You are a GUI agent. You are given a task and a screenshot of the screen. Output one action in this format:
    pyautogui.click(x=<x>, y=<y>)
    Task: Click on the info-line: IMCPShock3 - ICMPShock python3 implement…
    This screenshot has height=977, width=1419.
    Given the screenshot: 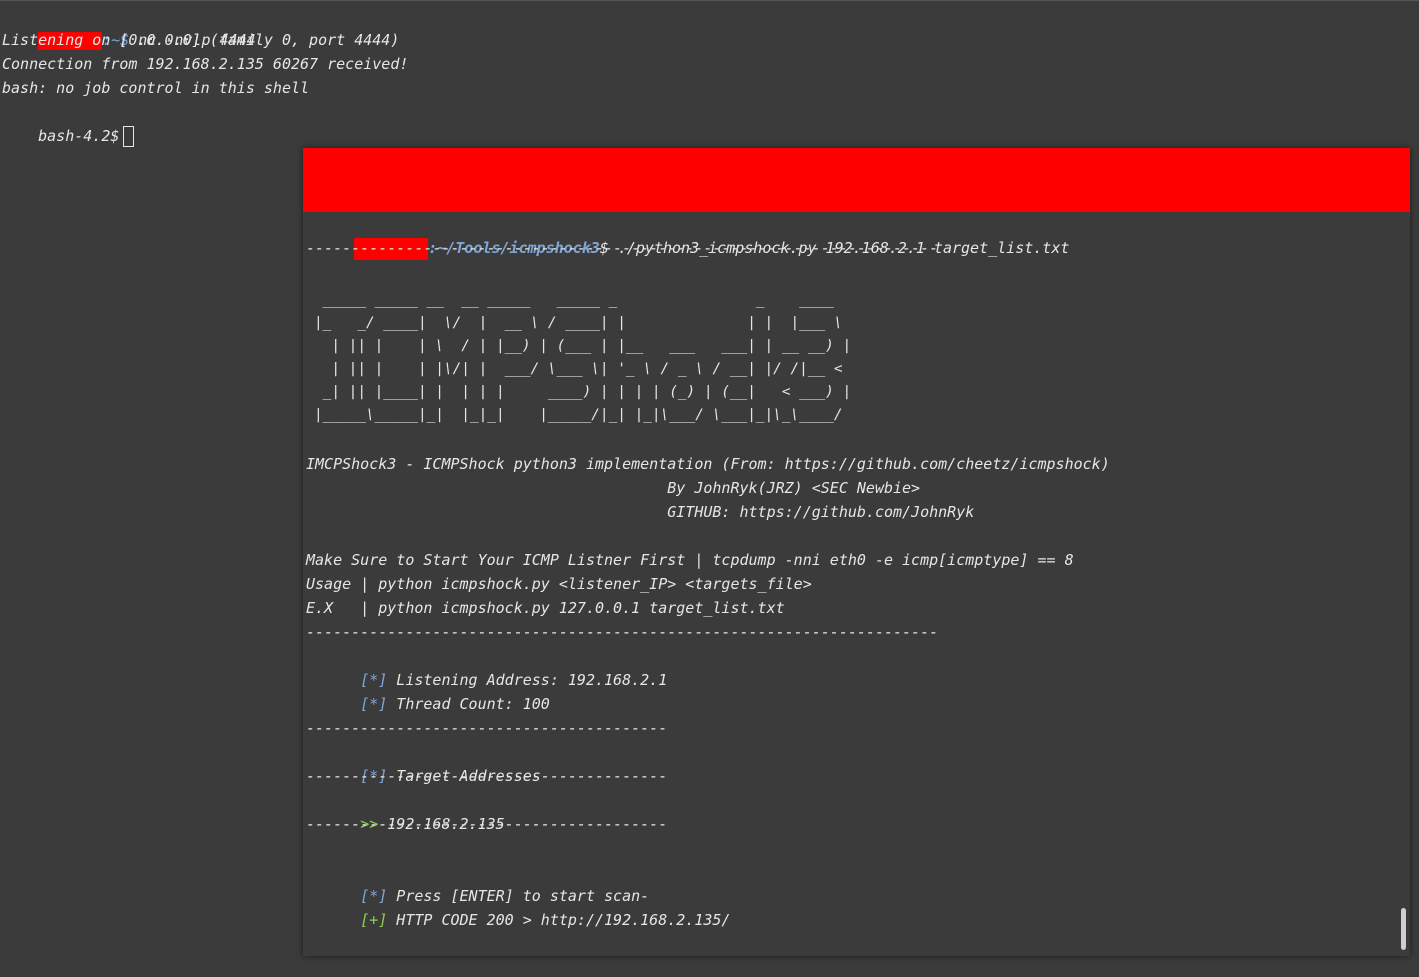 What is the action you would take?
    pyautogui.click(x=708, y=464)
    